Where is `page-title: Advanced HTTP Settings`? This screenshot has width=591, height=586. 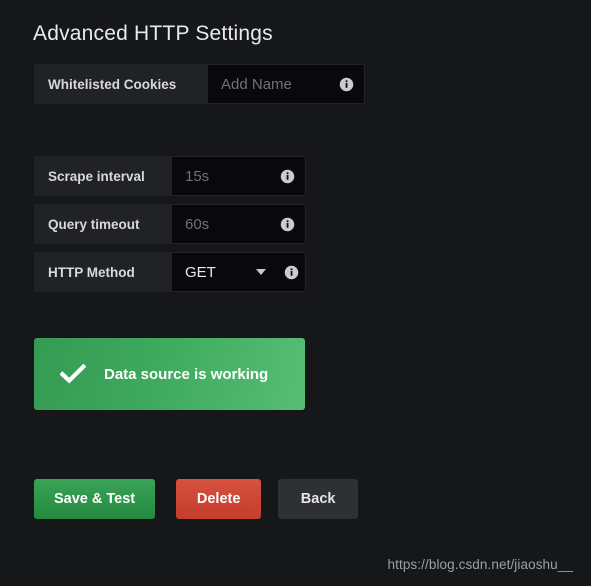
page-title: Advanced HTTP Settings is located at coordinates (153, 33).